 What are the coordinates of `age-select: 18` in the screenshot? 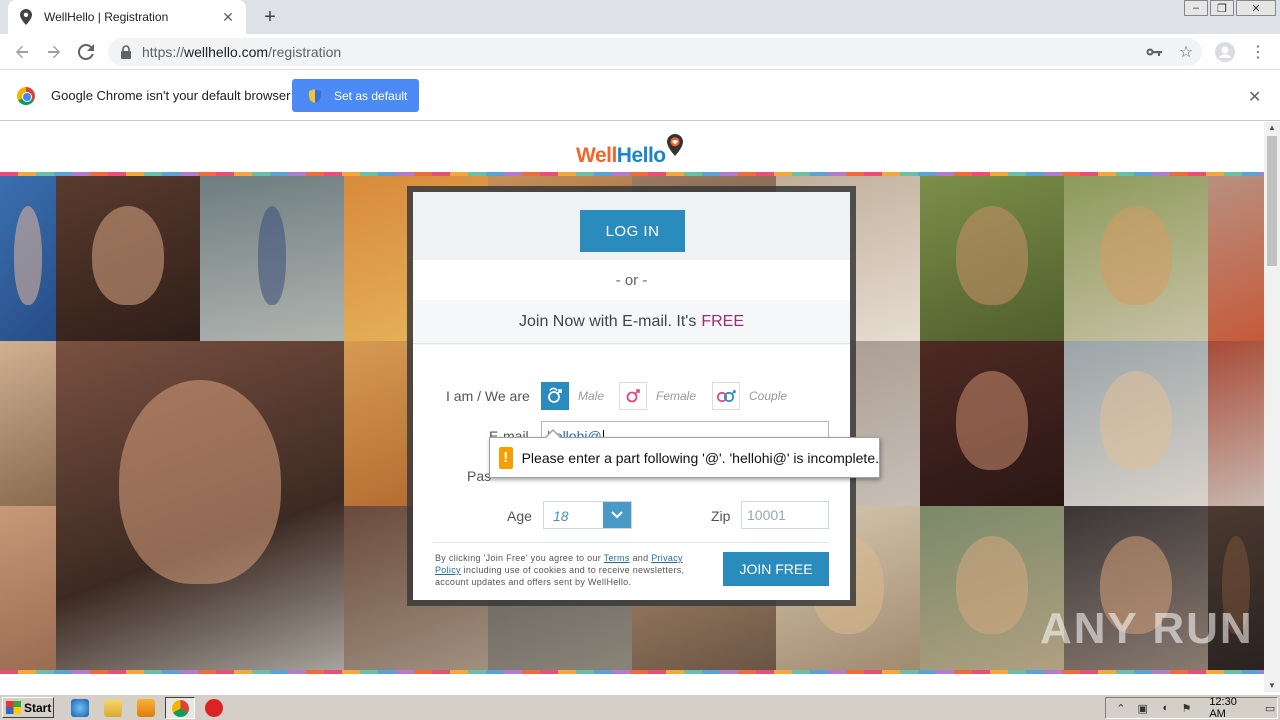 It's located at (587, 515).